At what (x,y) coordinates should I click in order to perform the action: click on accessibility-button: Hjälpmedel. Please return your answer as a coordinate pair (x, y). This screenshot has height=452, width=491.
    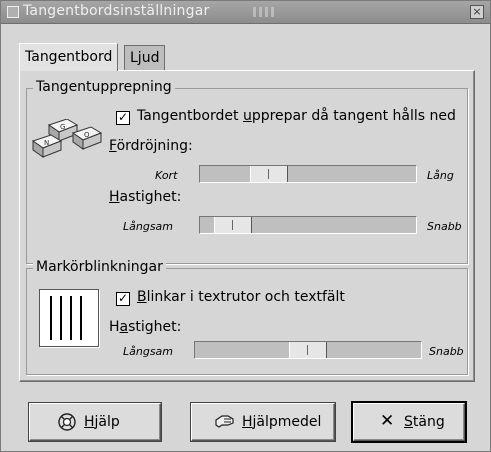
    Looking at the image, I should click on (263, 422).